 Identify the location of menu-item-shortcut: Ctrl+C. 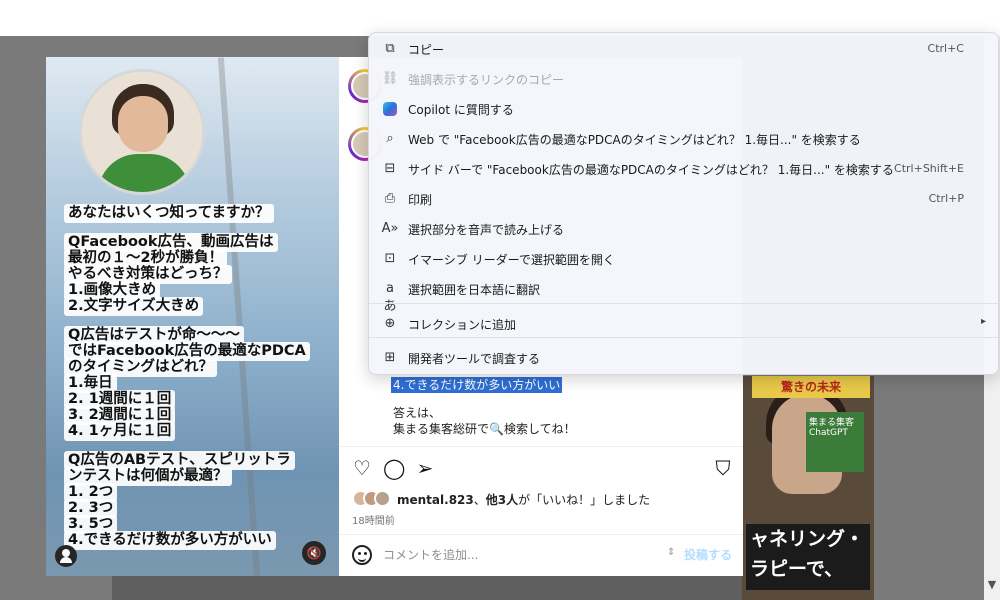
(945, 48).